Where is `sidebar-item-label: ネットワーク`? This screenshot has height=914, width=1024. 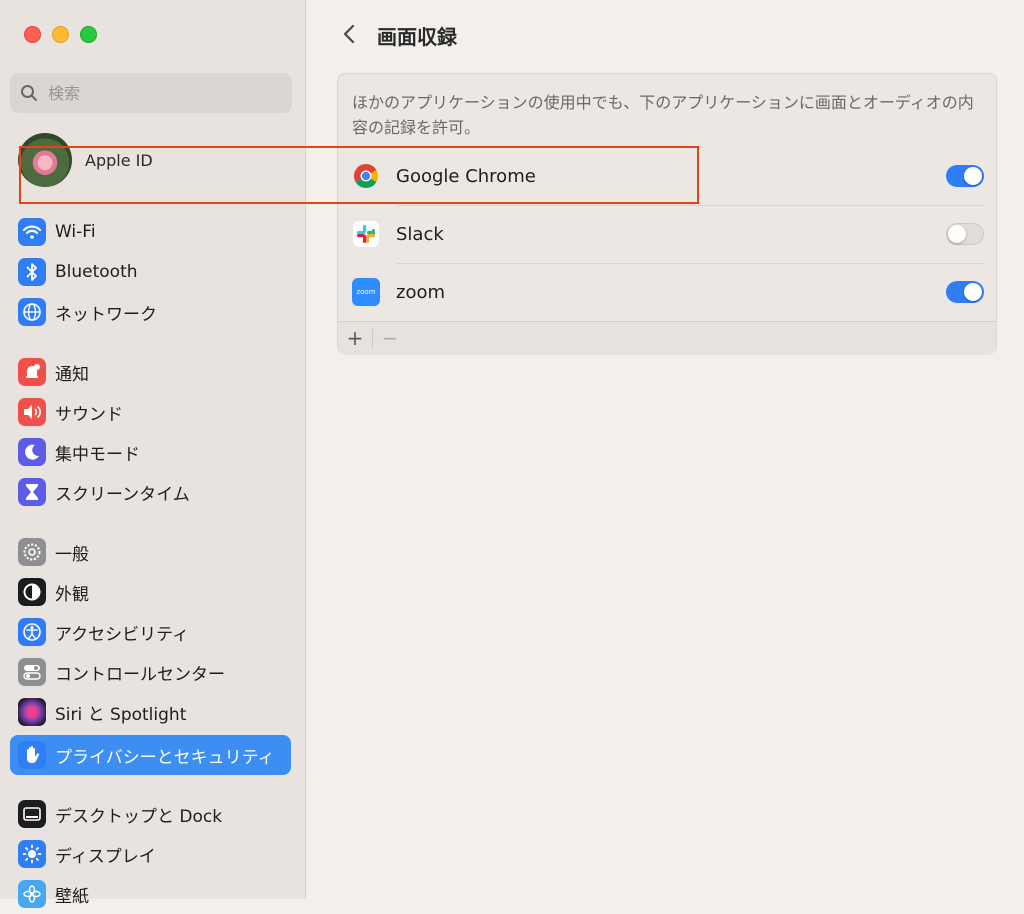 sidebar-item-label: ネットワーク is located at coordinates (106, 314).